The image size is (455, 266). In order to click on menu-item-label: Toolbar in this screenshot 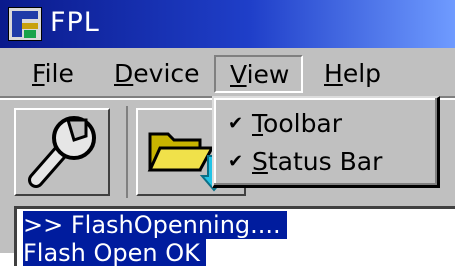, I will do `click(297, 123)`.